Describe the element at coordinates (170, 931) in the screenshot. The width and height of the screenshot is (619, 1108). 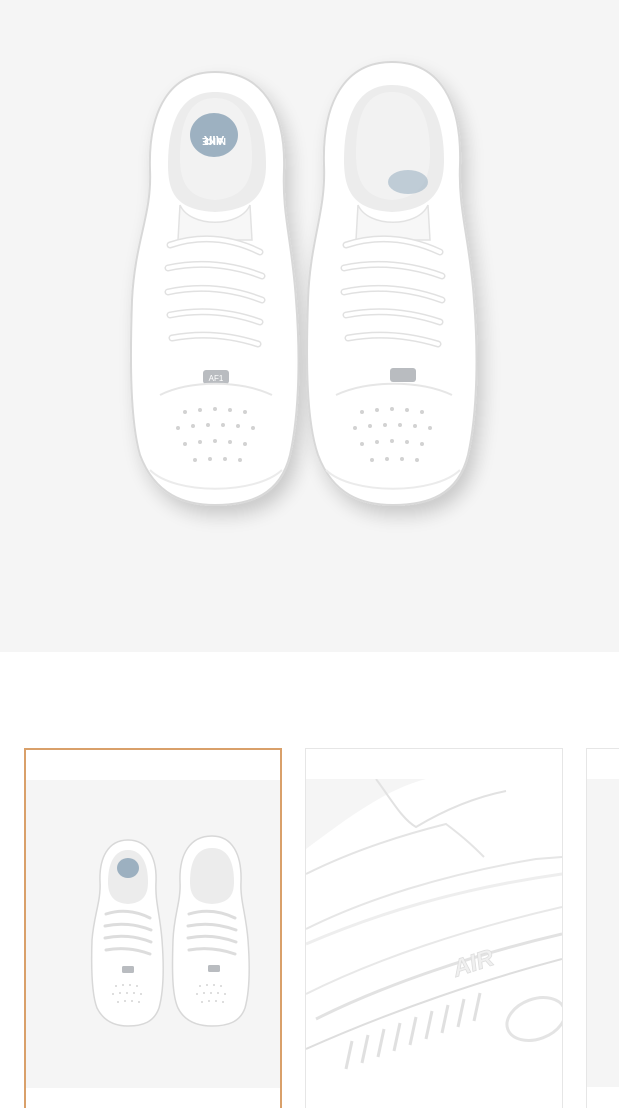
I see `thumbnail-1-shoes` at that location.